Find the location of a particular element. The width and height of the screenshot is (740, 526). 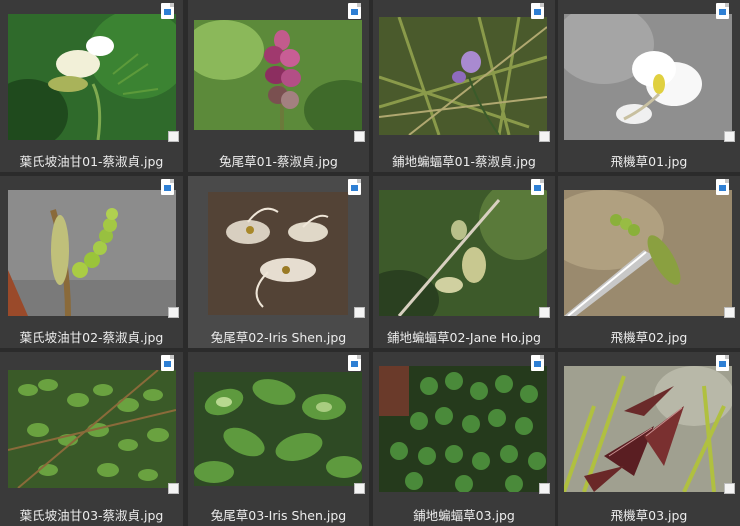

file-tile: 兔尾草03-Iris Shen.jpg is located at coordinates (278, 439).